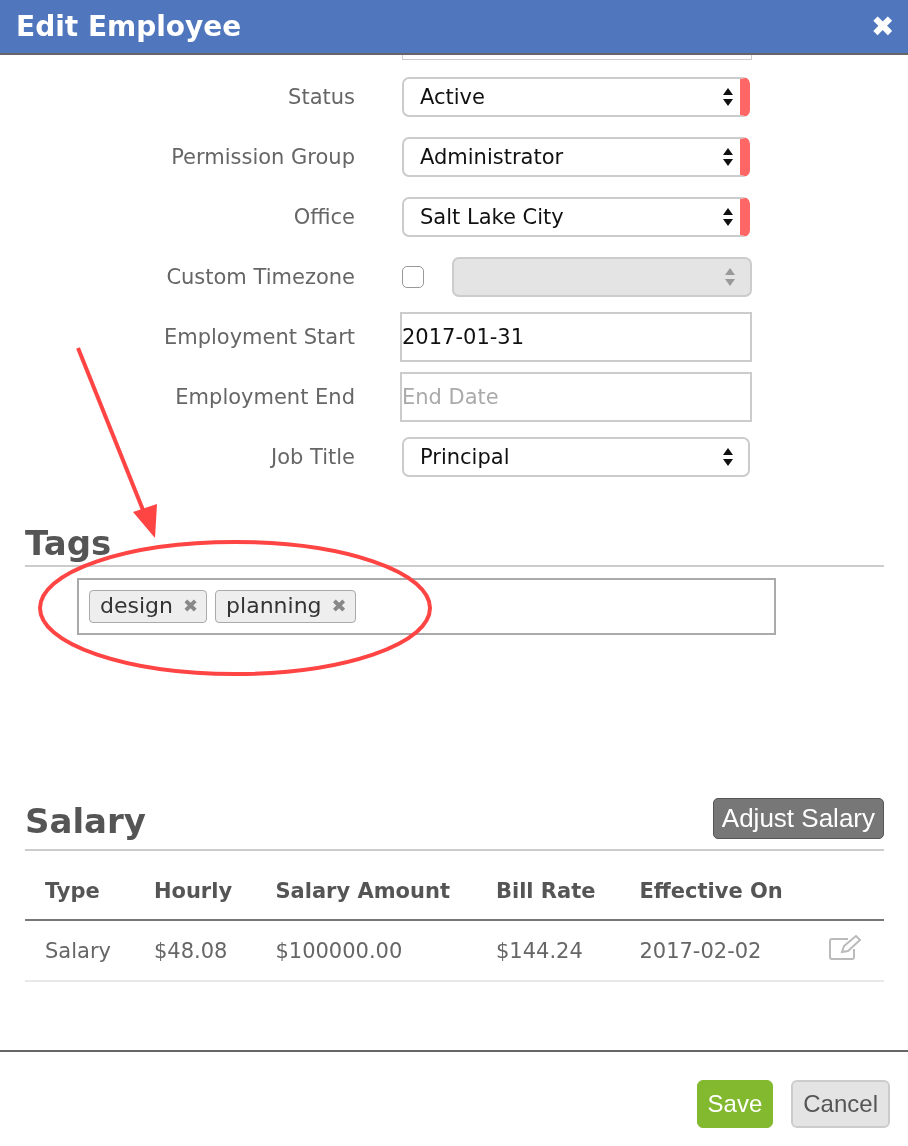 Image resolution: width=908 pixels, height=1146 pixels. Describe the element at coordinates (547, 891) in the screenshot. I see `column-header: Bill Rate` at that location.